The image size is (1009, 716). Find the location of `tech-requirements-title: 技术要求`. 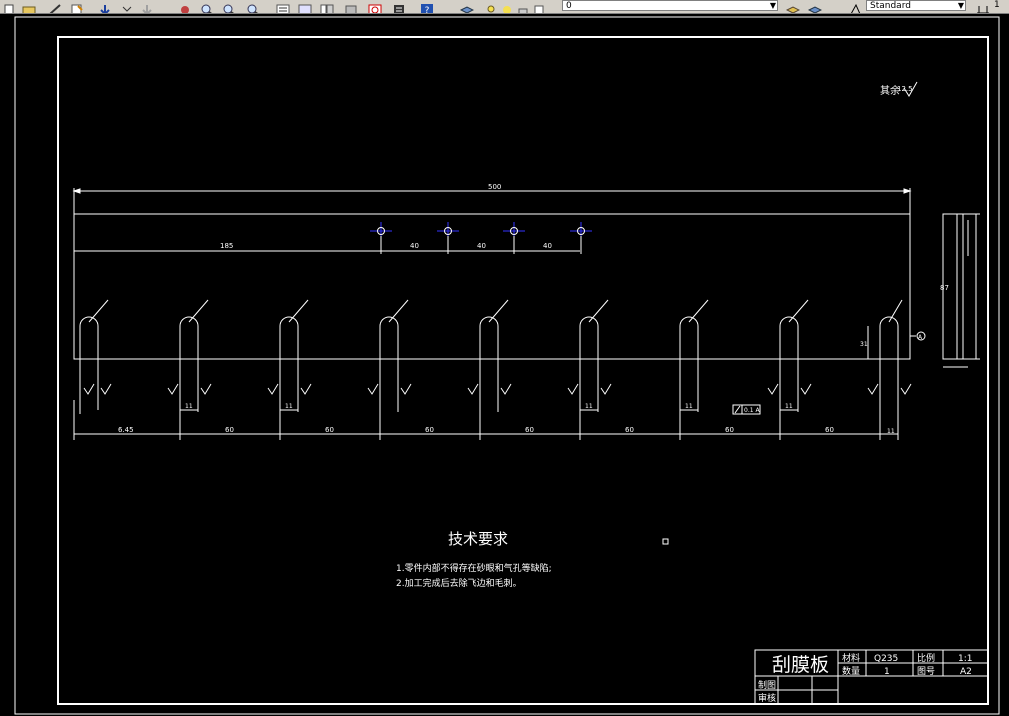

tech-requirements-title: 技术要求 is located at coordinates (478, 539).